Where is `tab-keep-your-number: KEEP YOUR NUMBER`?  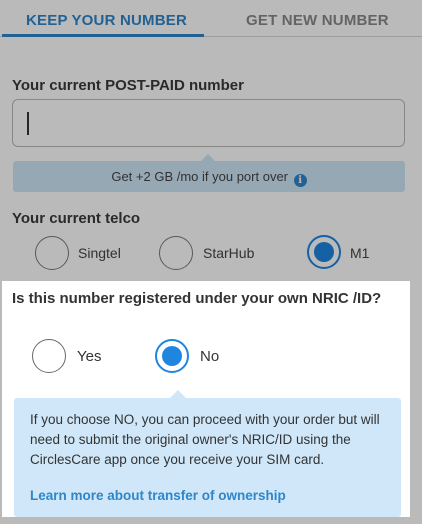
tab-keep-your-number: KEEP YOUR NUMBER is located at coordinates (106, 20).